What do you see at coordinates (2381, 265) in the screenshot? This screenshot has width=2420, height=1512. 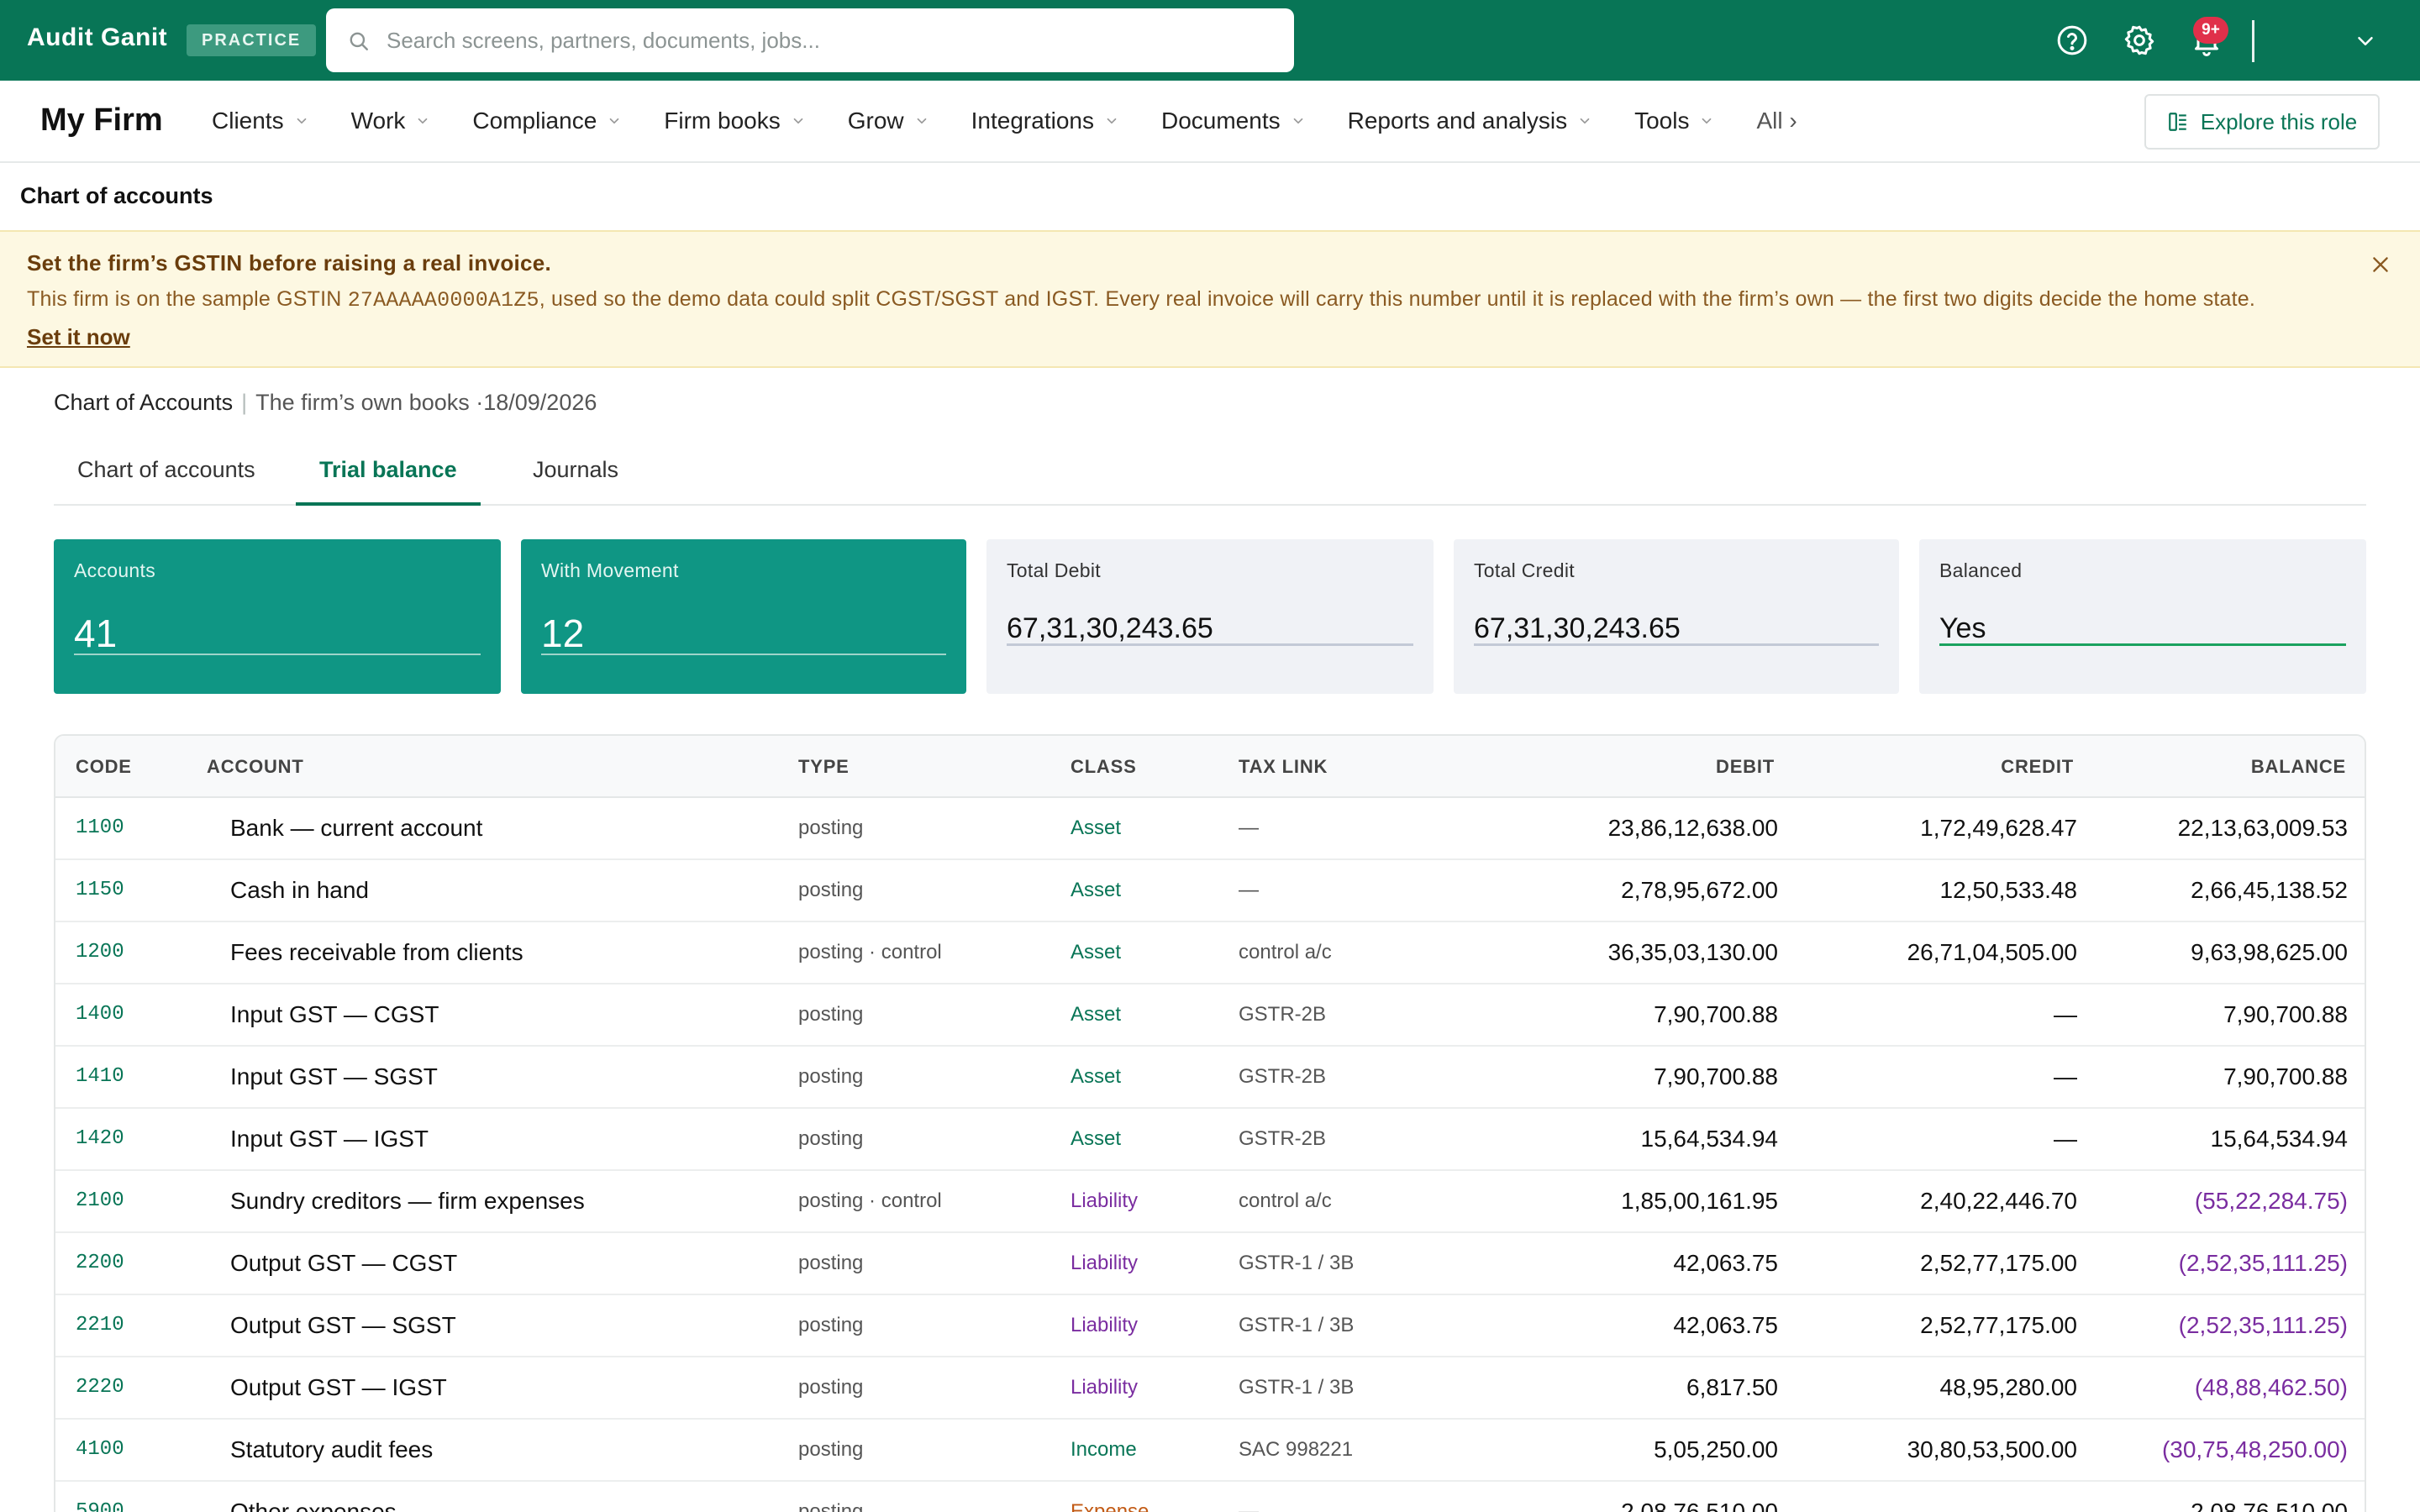 I see `close-icon` at bounding box center [2381, 265].